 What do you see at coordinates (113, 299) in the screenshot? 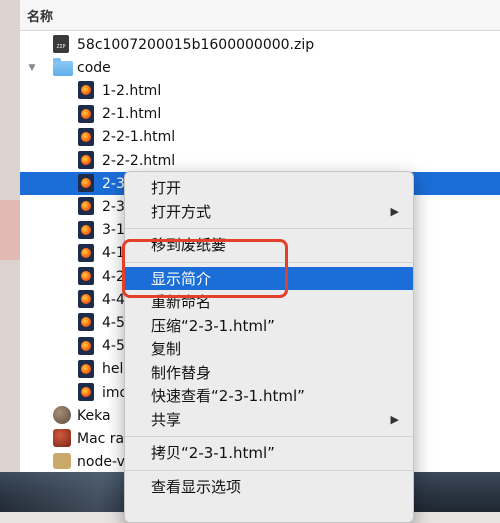
I see `file-name: 4-4` at bounding box center [113, 299].